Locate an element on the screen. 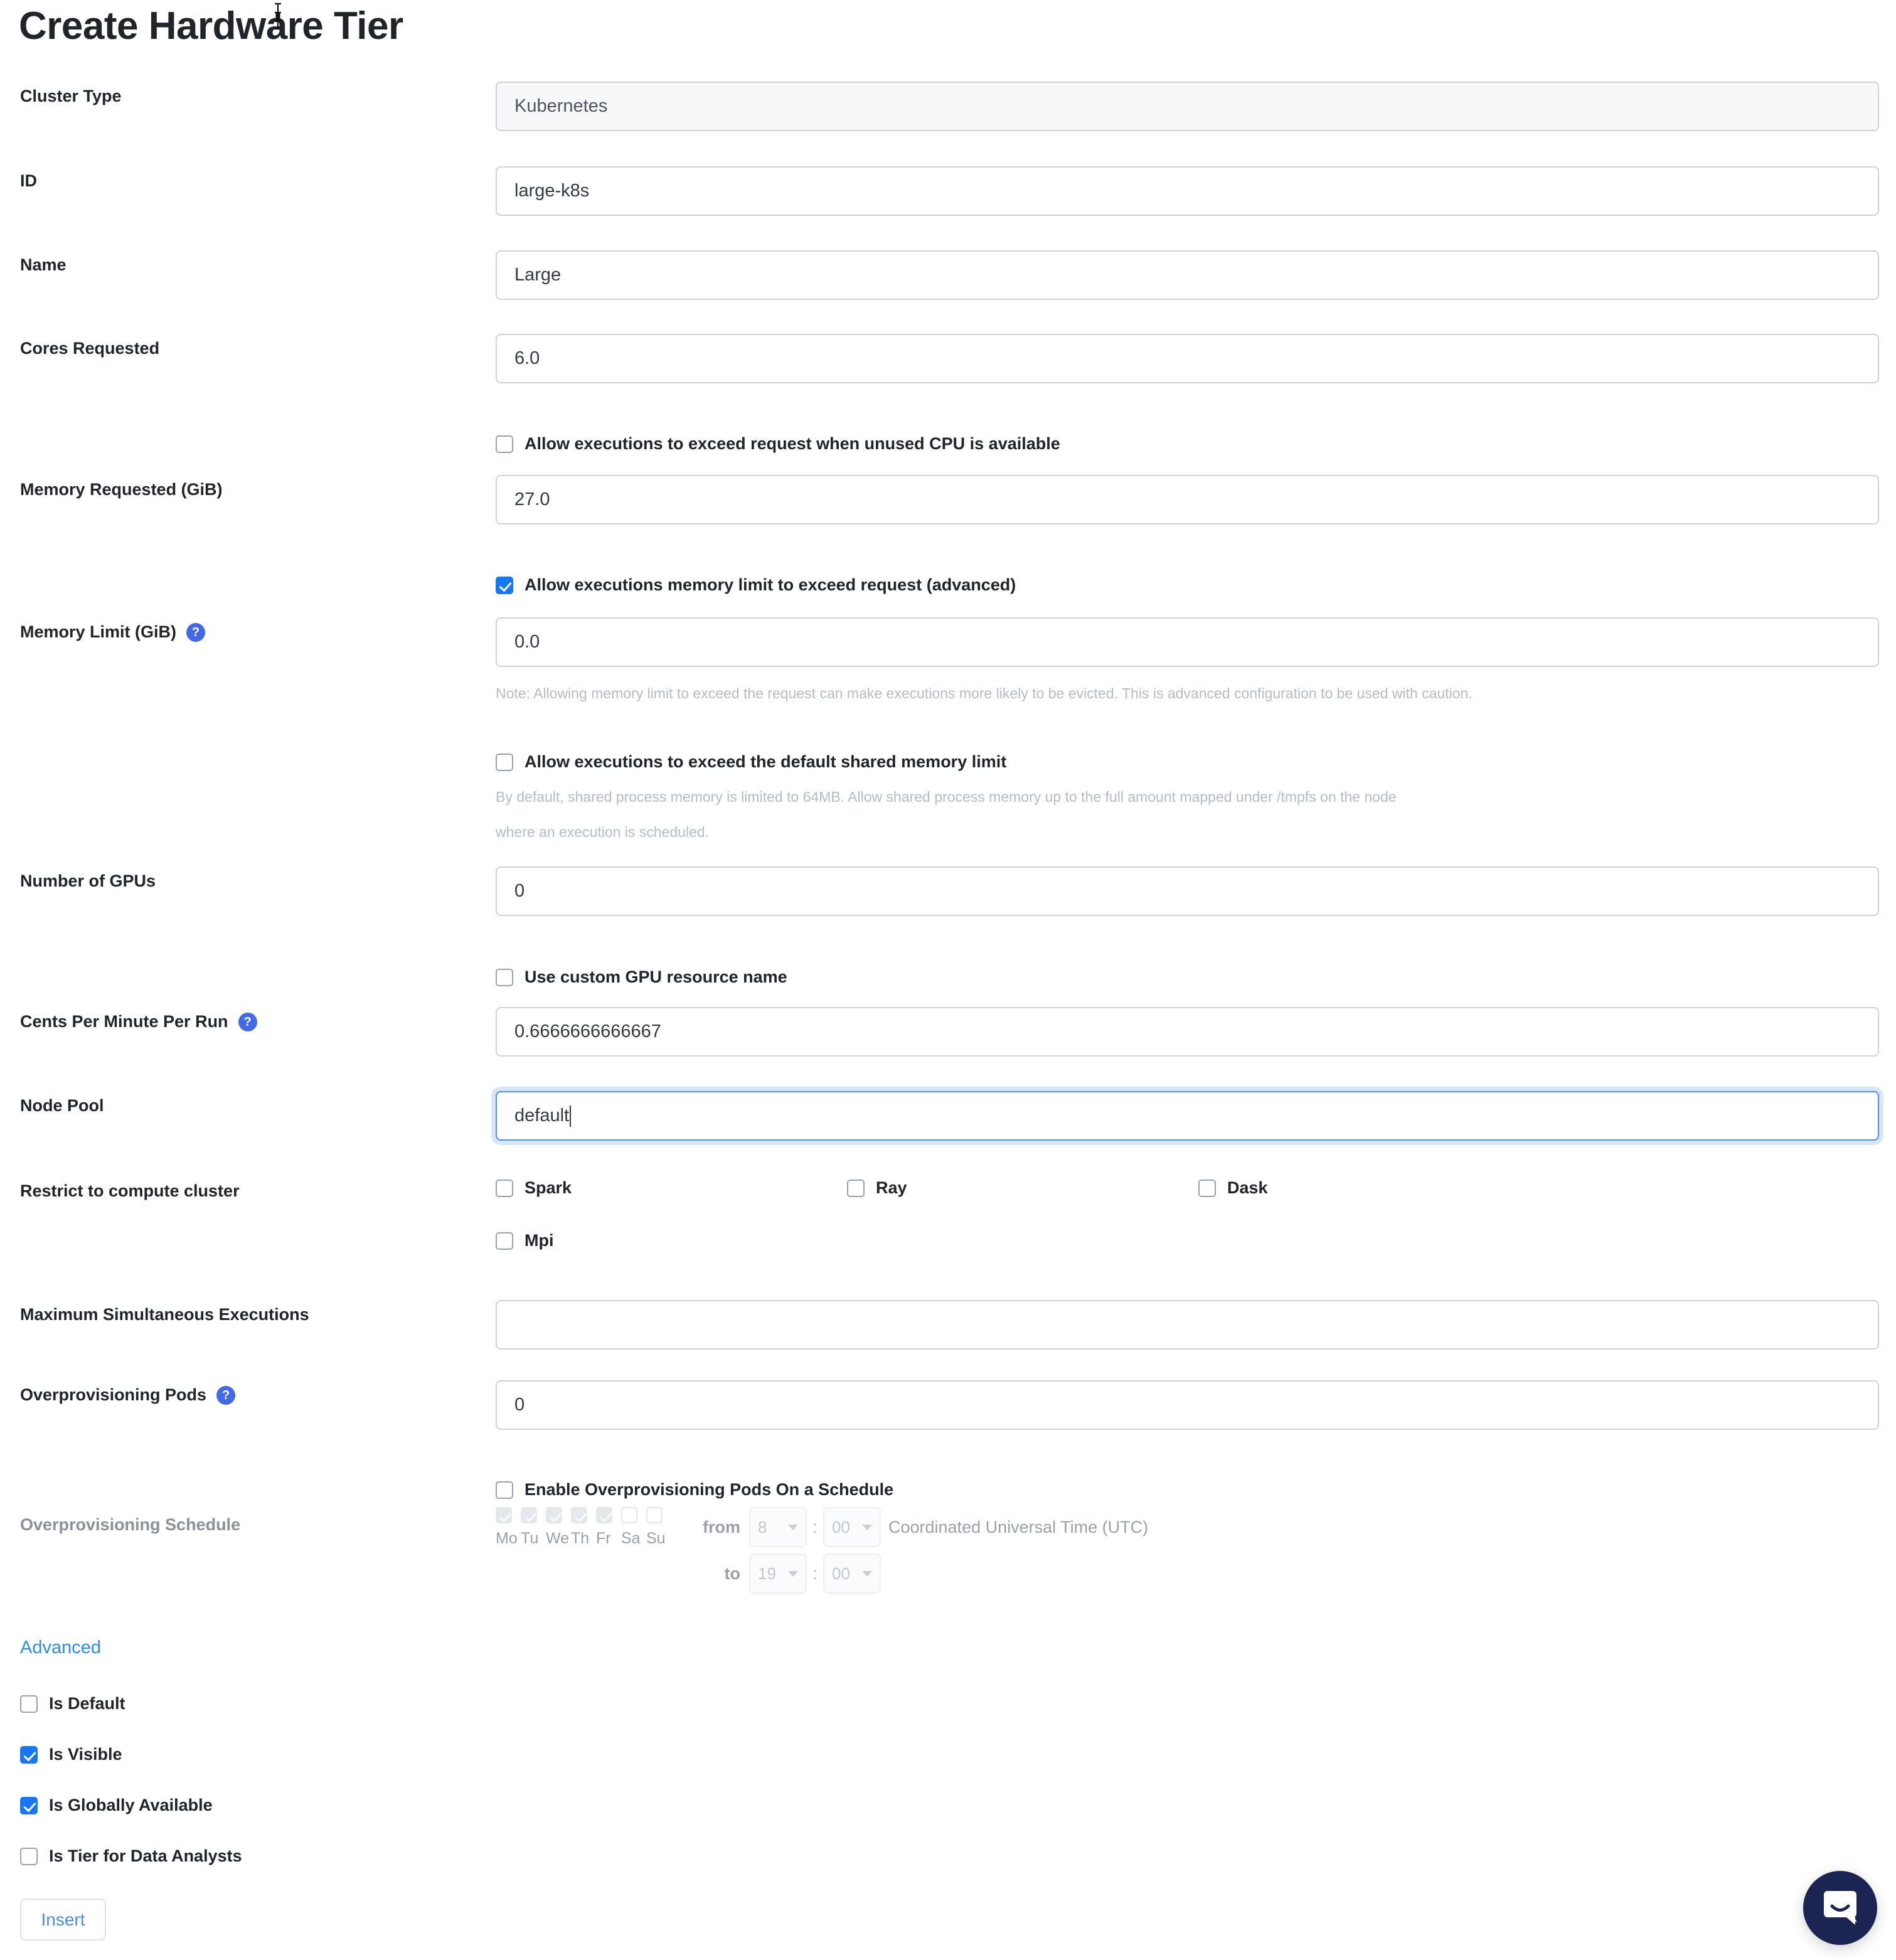 This screenshot has width=1896, height=1960. label-memory-limit: Memory Limit (GiB) ? is located at coordinates (252, 632).